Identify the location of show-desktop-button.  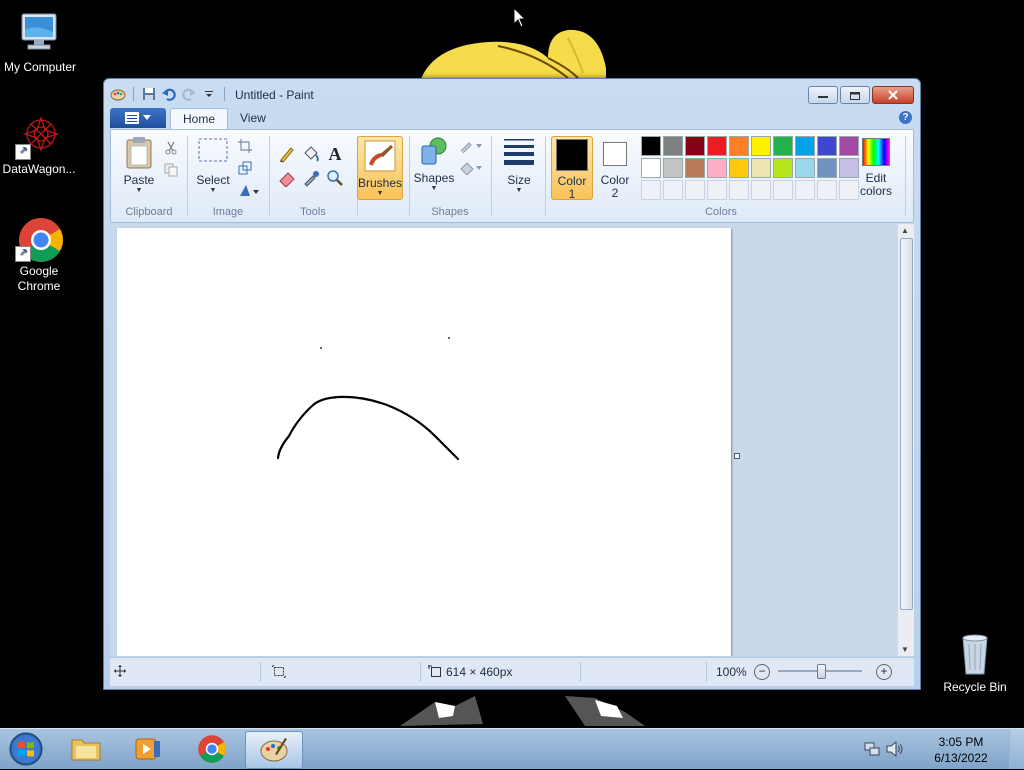
(1016, 749).